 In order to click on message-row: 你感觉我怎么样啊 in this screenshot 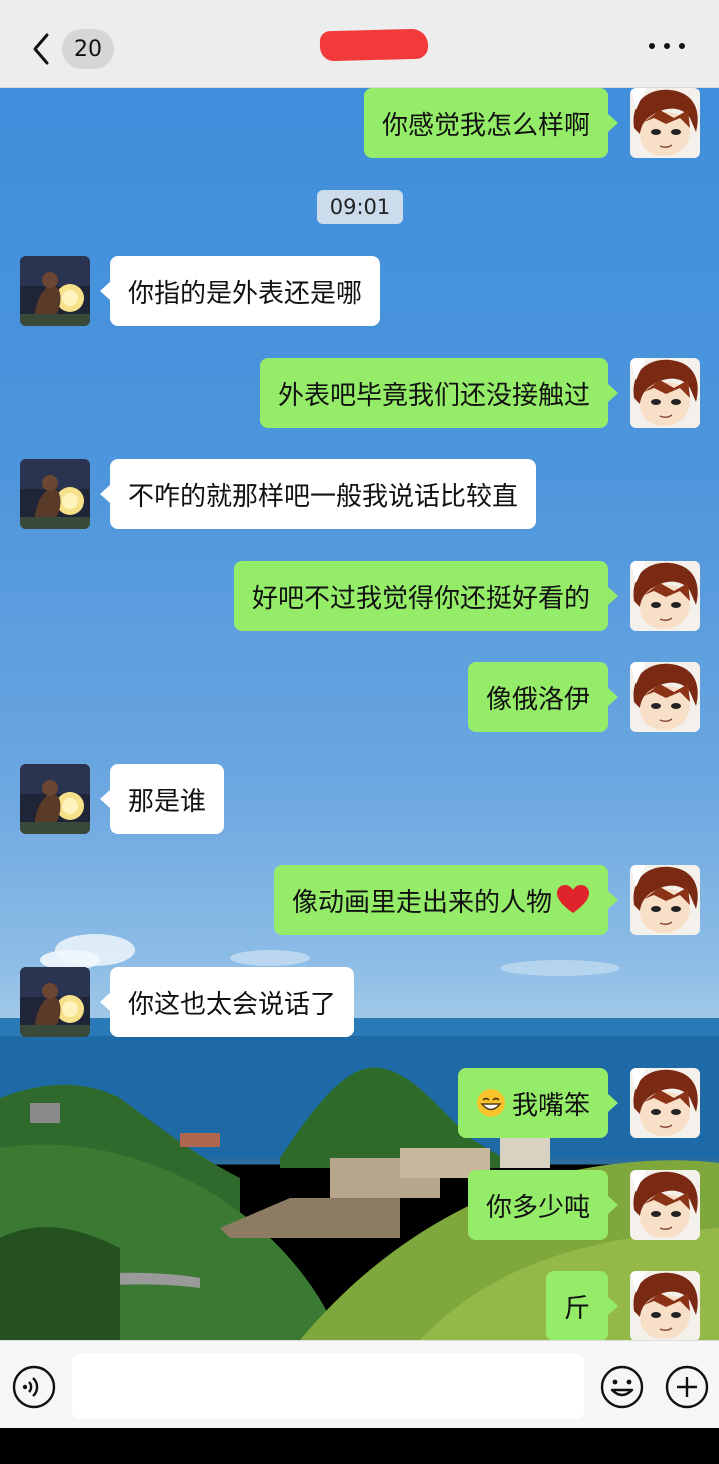, I will do `click(359, 123)`.